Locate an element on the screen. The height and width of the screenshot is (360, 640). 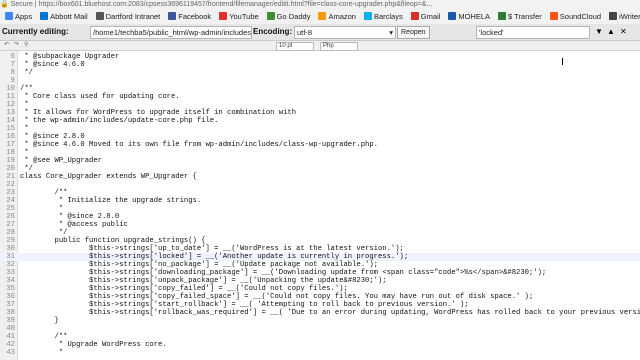
code-line: 23 /** is located at coordinates (320, 193).